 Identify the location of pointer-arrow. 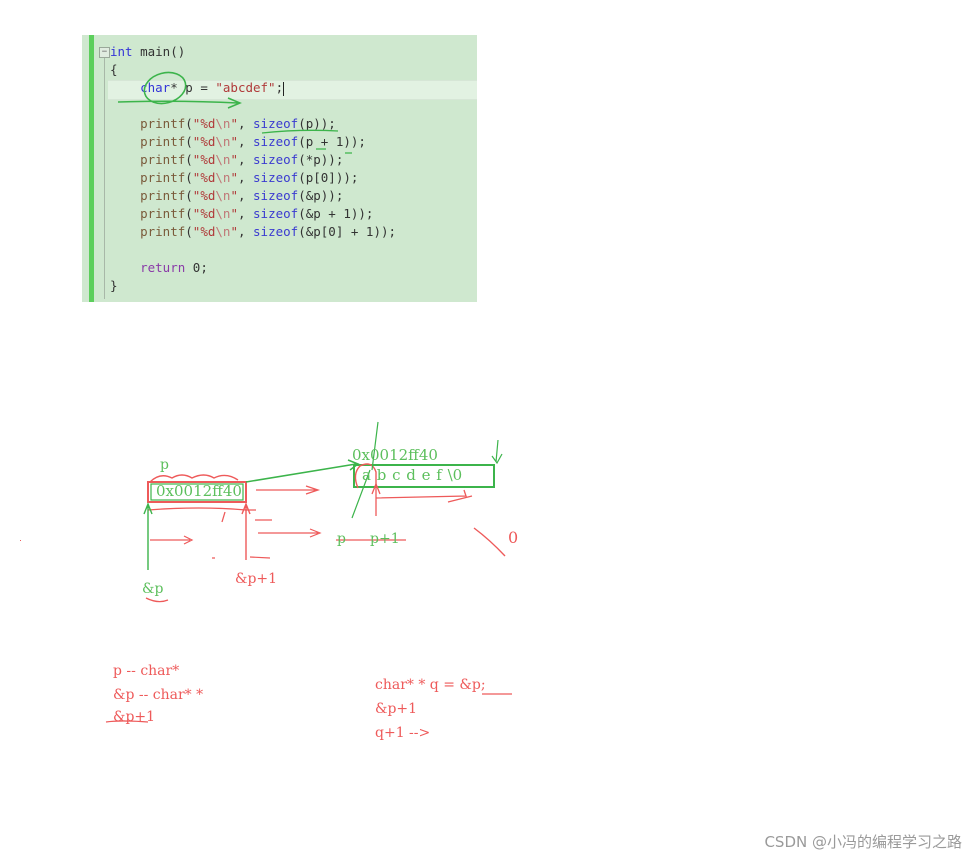
(302, 471).